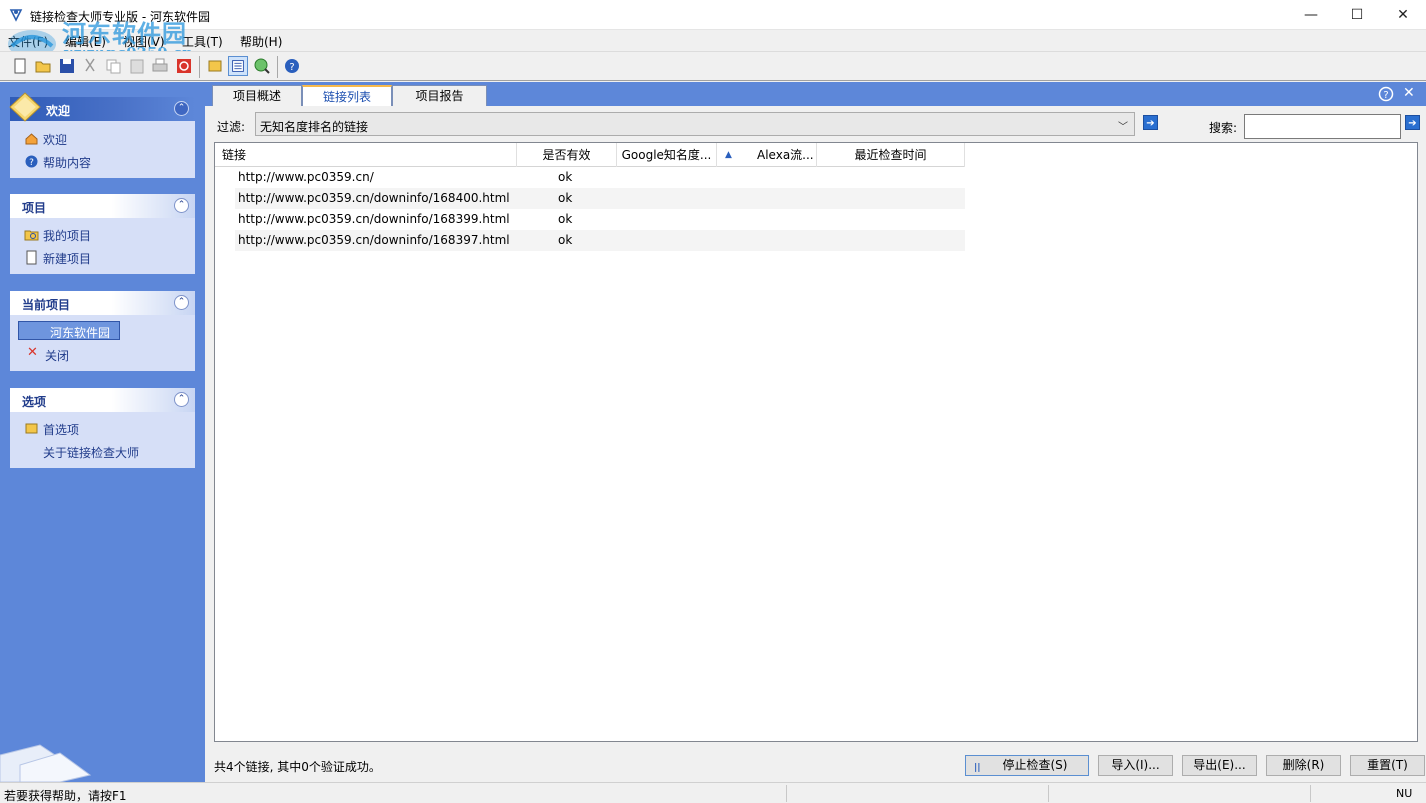 The width and height of the screenshot is (1426, 803). What do you see at coordinates (144, 41) in the screenshot?
I see `menu-view: 视图(V)` at bounding box center [144, 41].